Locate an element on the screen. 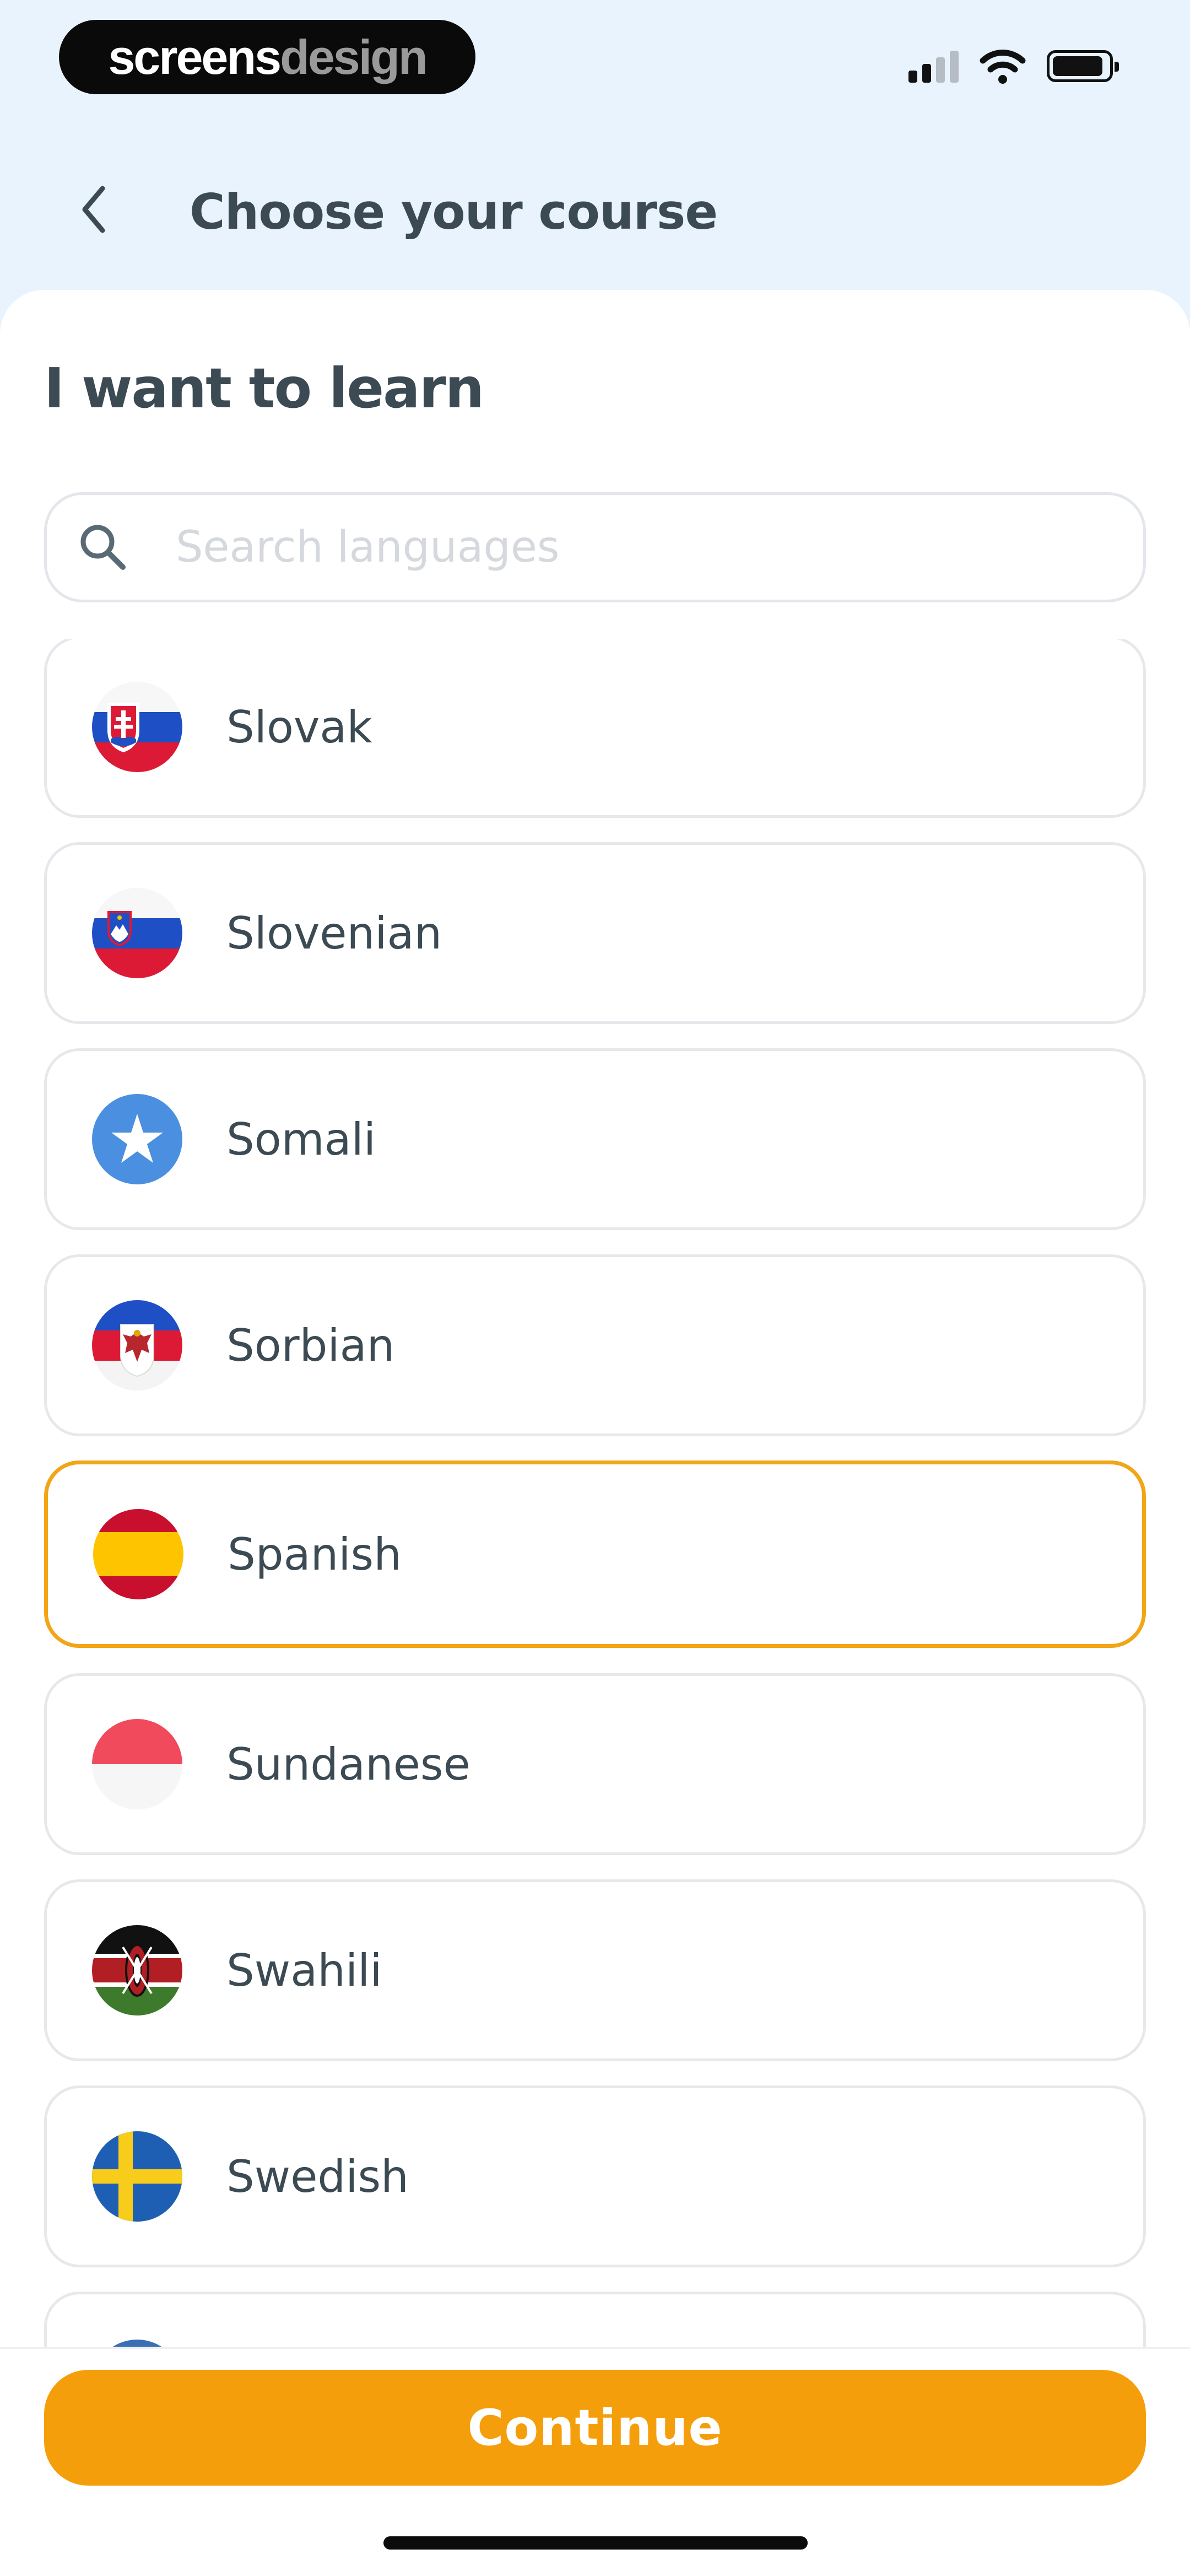 This screenshot has width=1190, height=2576. somalia-flag-icon is located at coordinates (137, 1139).